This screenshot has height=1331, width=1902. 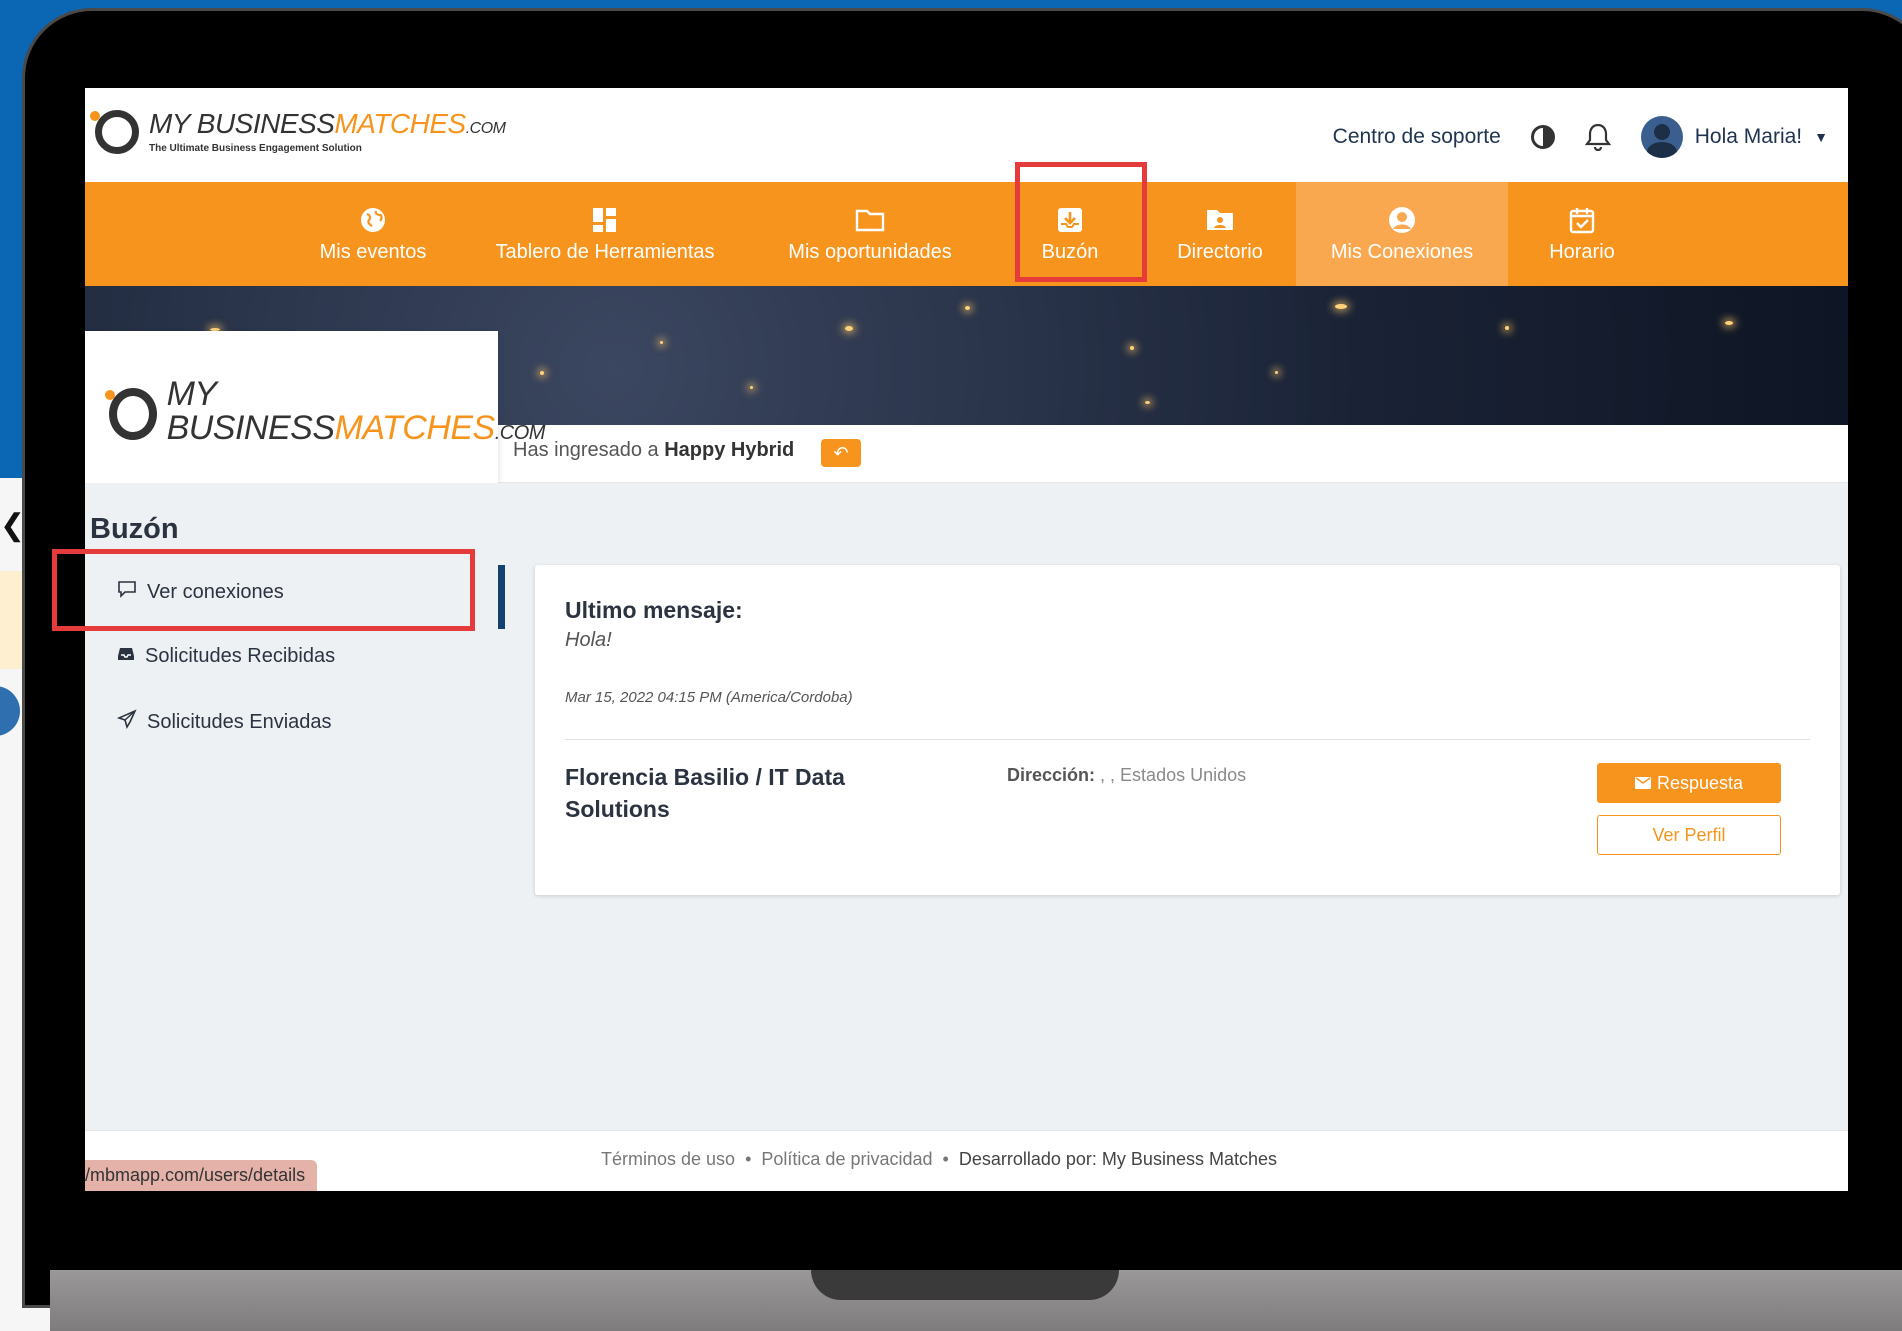 I want to click on nav-item-mis-conexiones: Mis Conexiones, so click(x=1402, y=234).